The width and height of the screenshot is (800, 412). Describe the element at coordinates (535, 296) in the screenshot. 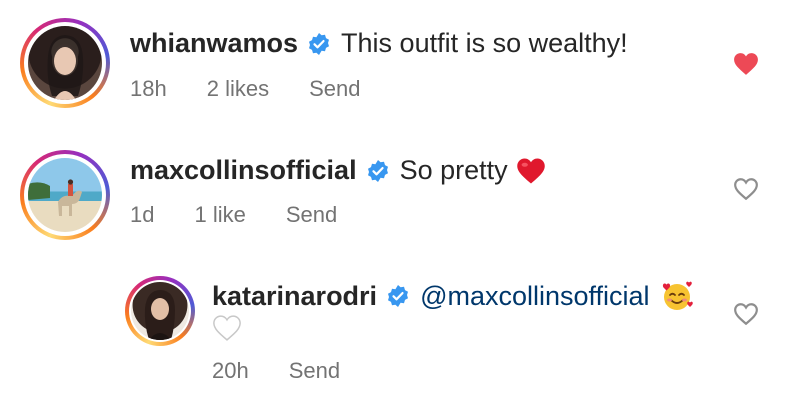

I see `mention-link: @maxcollinsofficial` at that location.